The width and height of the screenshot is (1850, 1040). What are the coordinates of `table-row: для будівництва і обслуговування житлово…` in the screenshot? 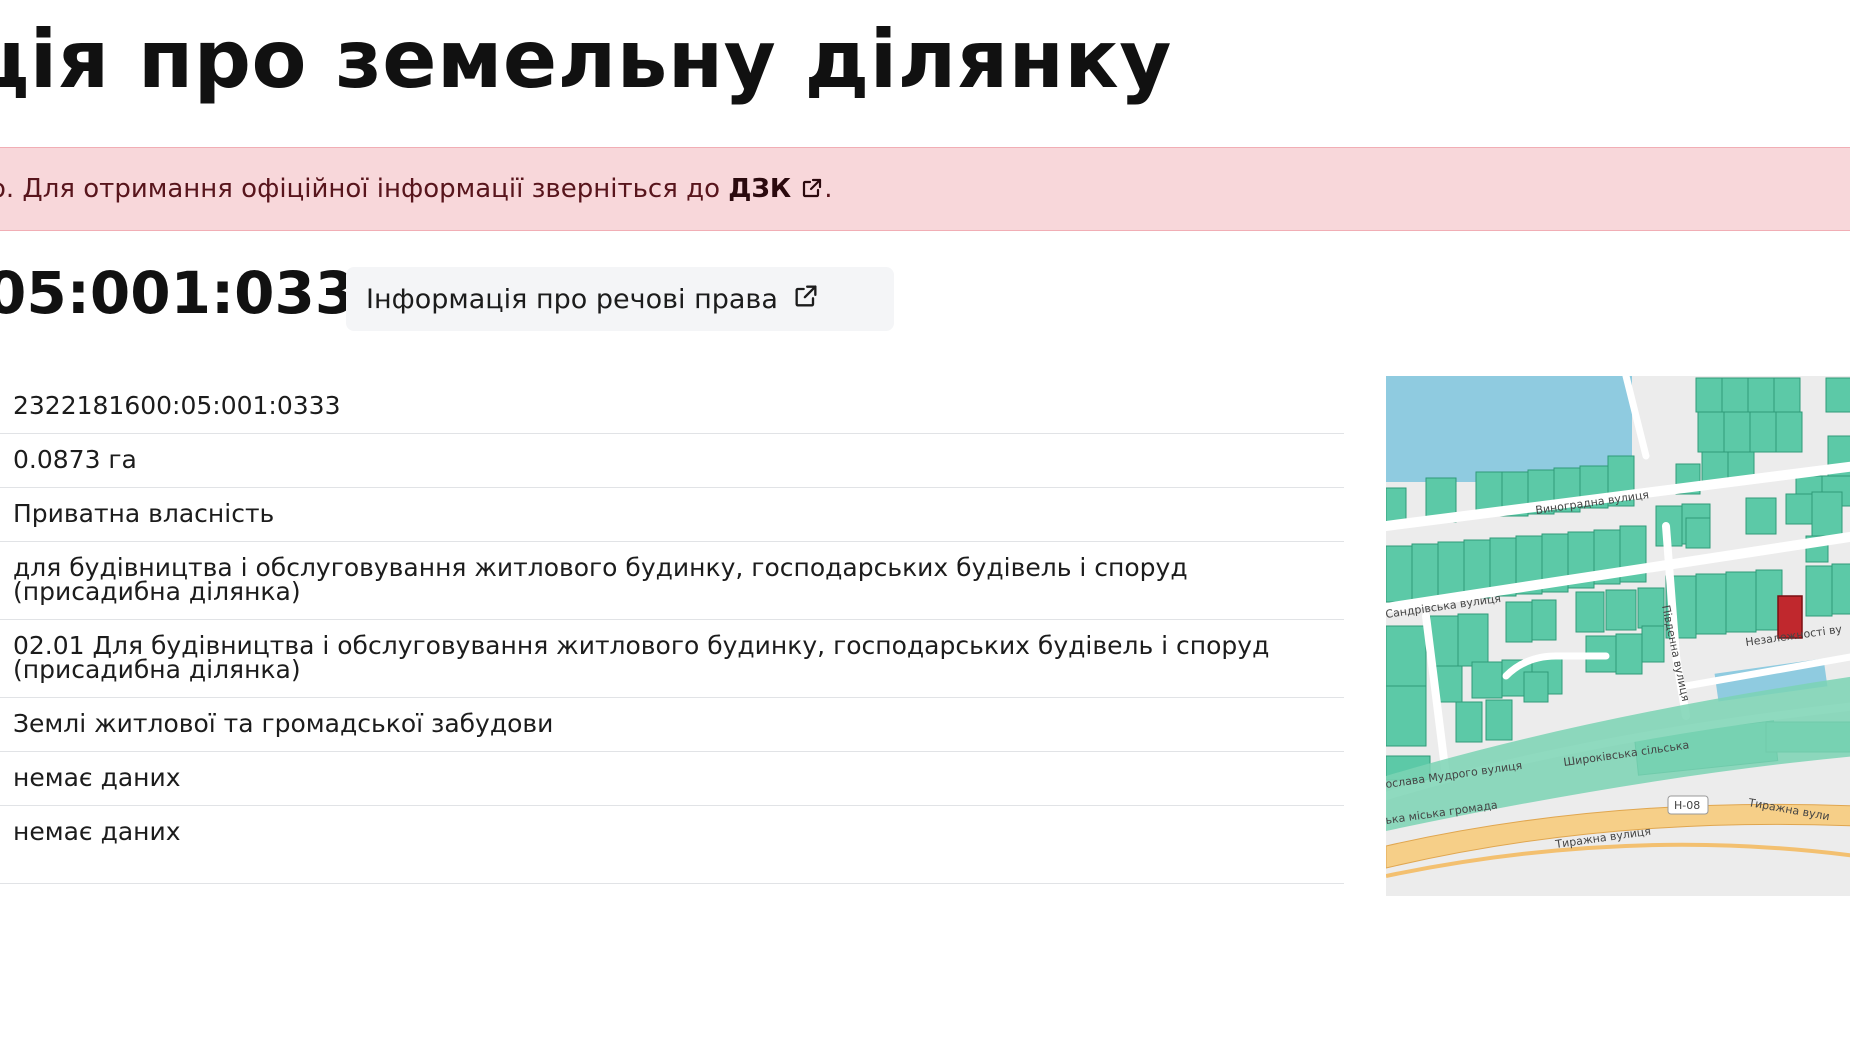 It's located at (672, 581).